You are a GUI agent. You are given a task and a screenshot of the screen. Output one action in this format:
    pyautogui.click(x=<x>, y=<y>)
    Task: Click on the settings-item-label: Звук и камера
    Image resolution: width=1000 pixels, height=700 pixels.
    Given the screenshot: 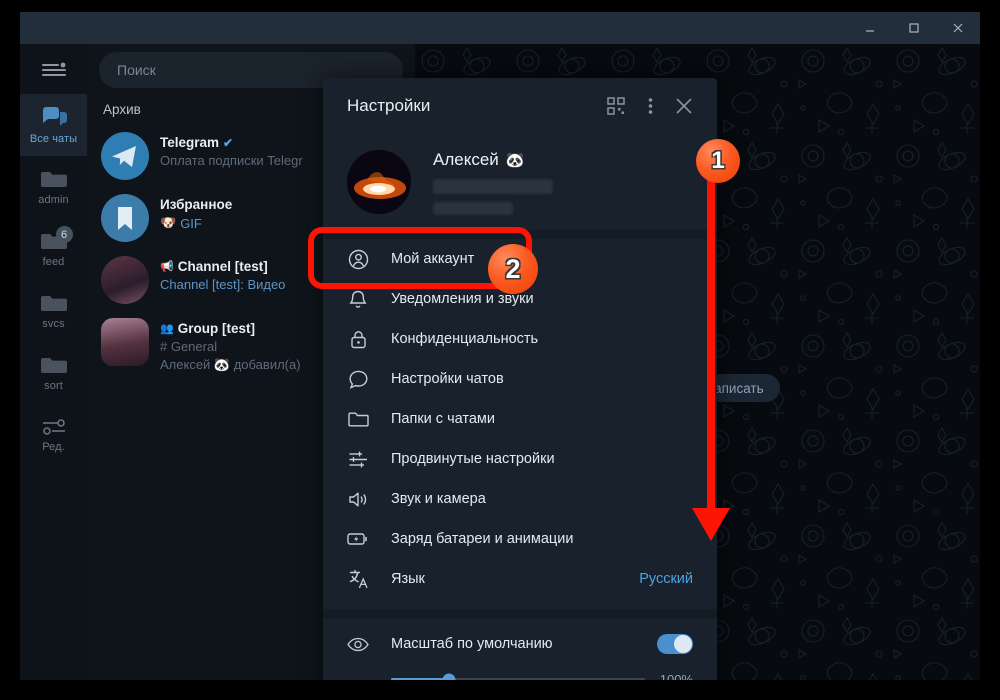 What is the action you would take?
    pyautogui.click(x=438, y=499)
    